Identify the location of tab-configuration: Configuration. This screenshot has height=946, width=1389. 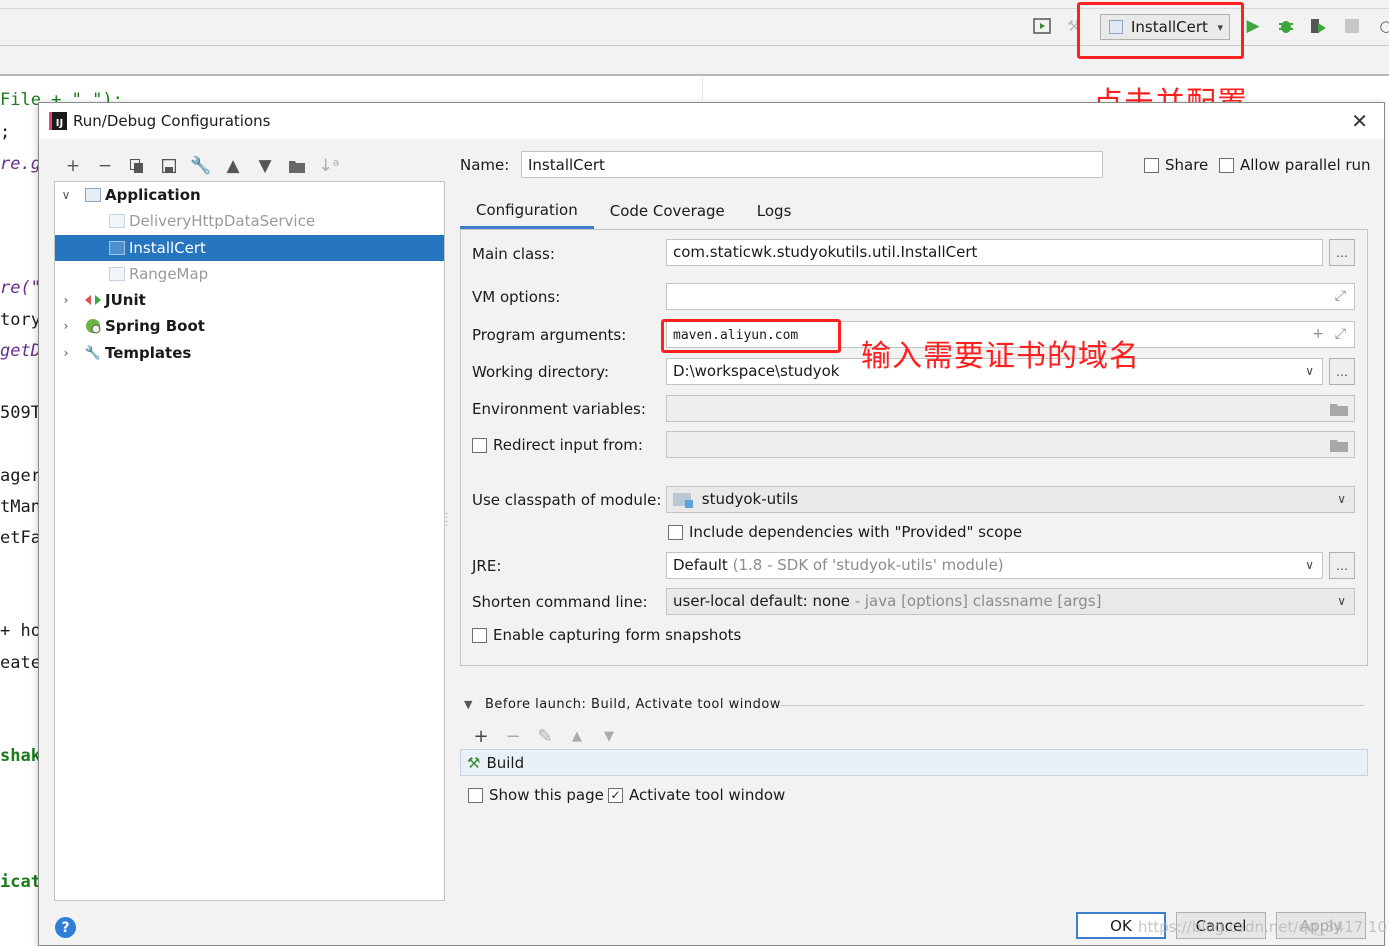
(527, 211).